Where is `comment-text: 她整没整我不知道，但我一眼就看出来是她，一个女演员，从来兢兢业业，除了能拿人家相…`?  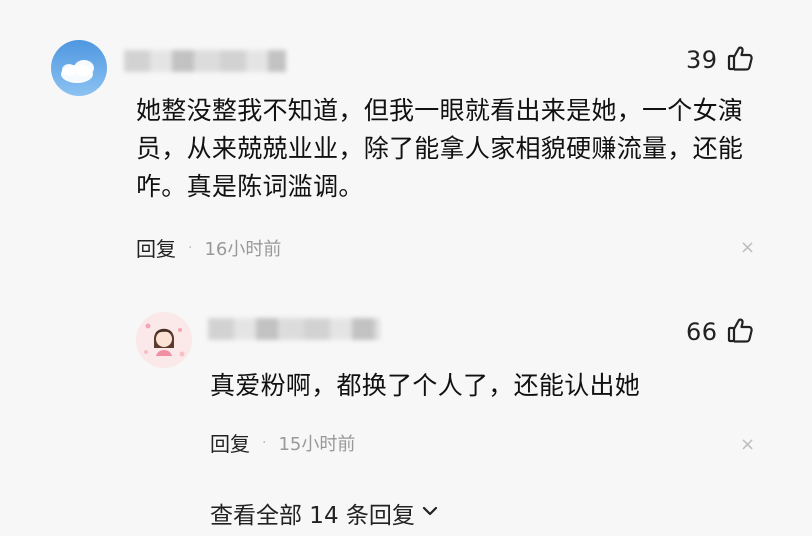
comment-text: 她整没整我不知道，但我一眼就看出来是她，一个女演员，从来兢兢业业，除了能拿人家相… is located at coordinates (440, 148).